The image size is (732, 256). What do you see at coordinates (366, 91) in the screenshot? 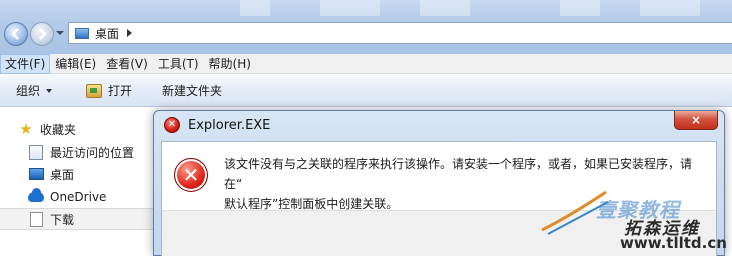
I see `command-bar: 组织 打开 新建文件夹` at bounding box center [366, 91].